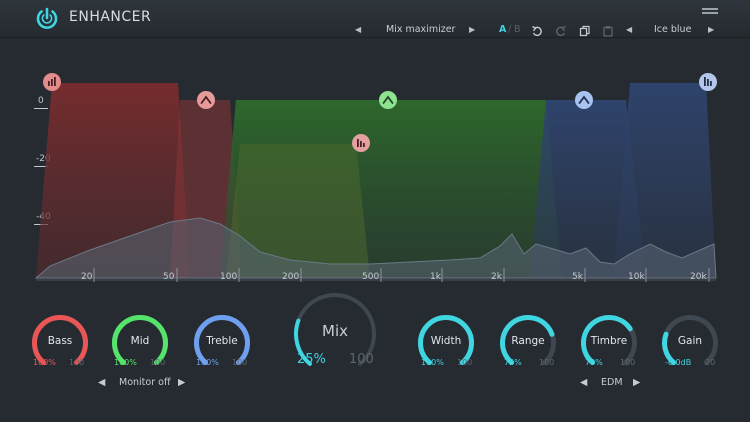 This screenshot has width=750, height=422. I want to click on mid-shelf-handle, so click(361, 143).